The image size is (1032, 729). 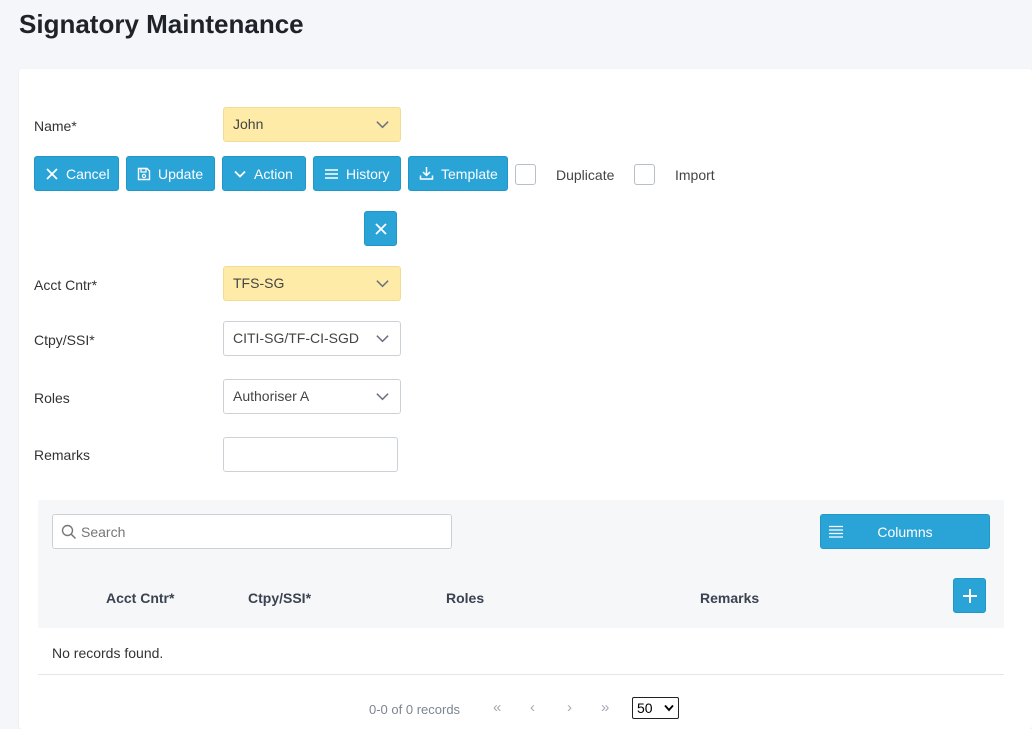 What do you see at coordinates (312, 396) in the screenshot?
I see `roles-select: Authoriser A` at bounding box center [312, 396].